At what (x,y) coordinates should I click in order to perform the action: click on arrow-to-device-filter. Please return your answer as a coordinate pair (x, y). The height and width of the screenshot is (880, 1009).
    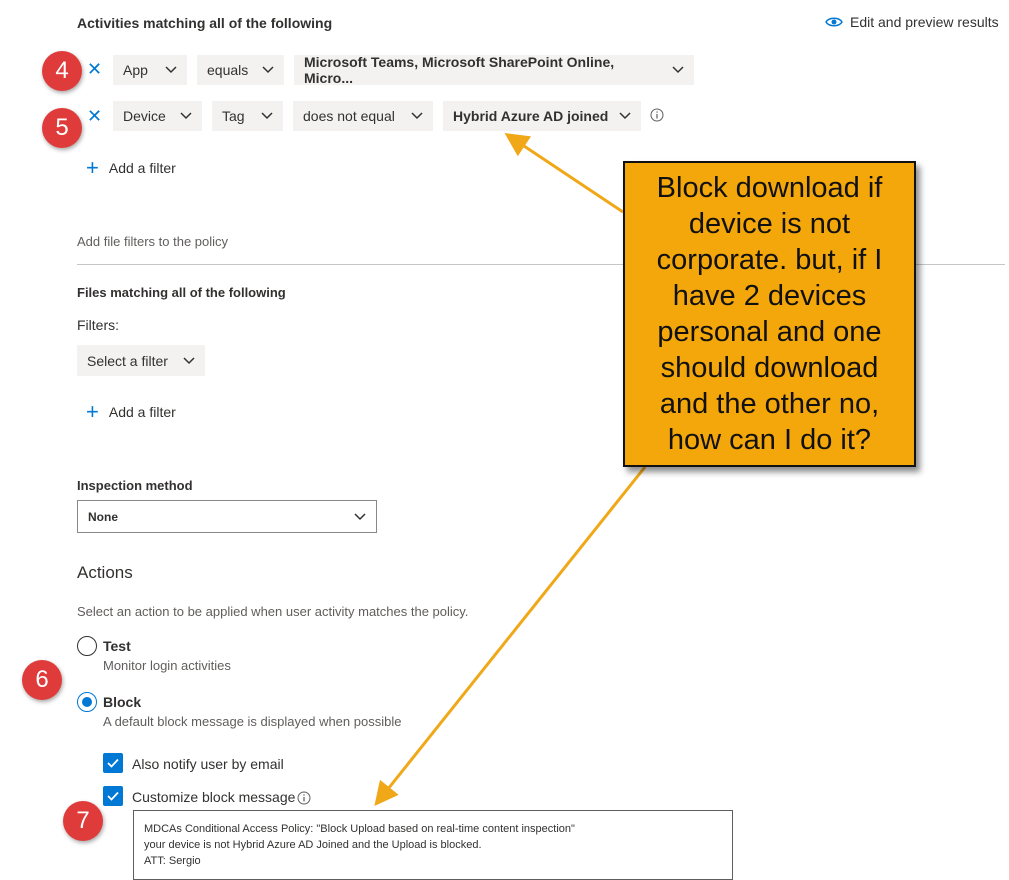
    Looking at the image, I should click on (564, 173).